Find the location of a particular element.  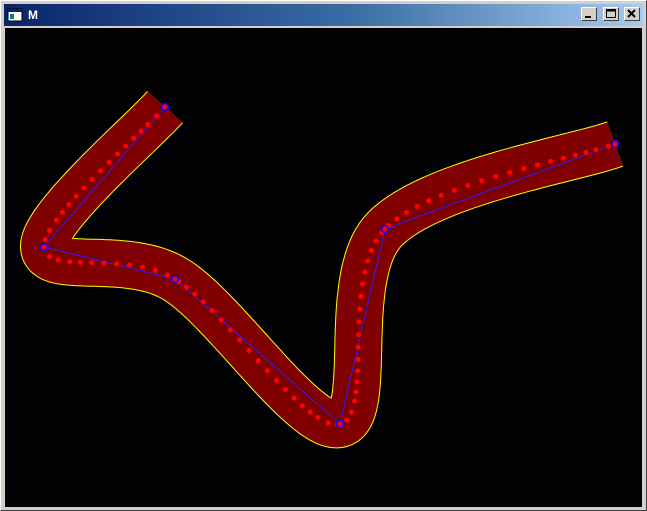

close-icon is located at coordinates (631, 13).